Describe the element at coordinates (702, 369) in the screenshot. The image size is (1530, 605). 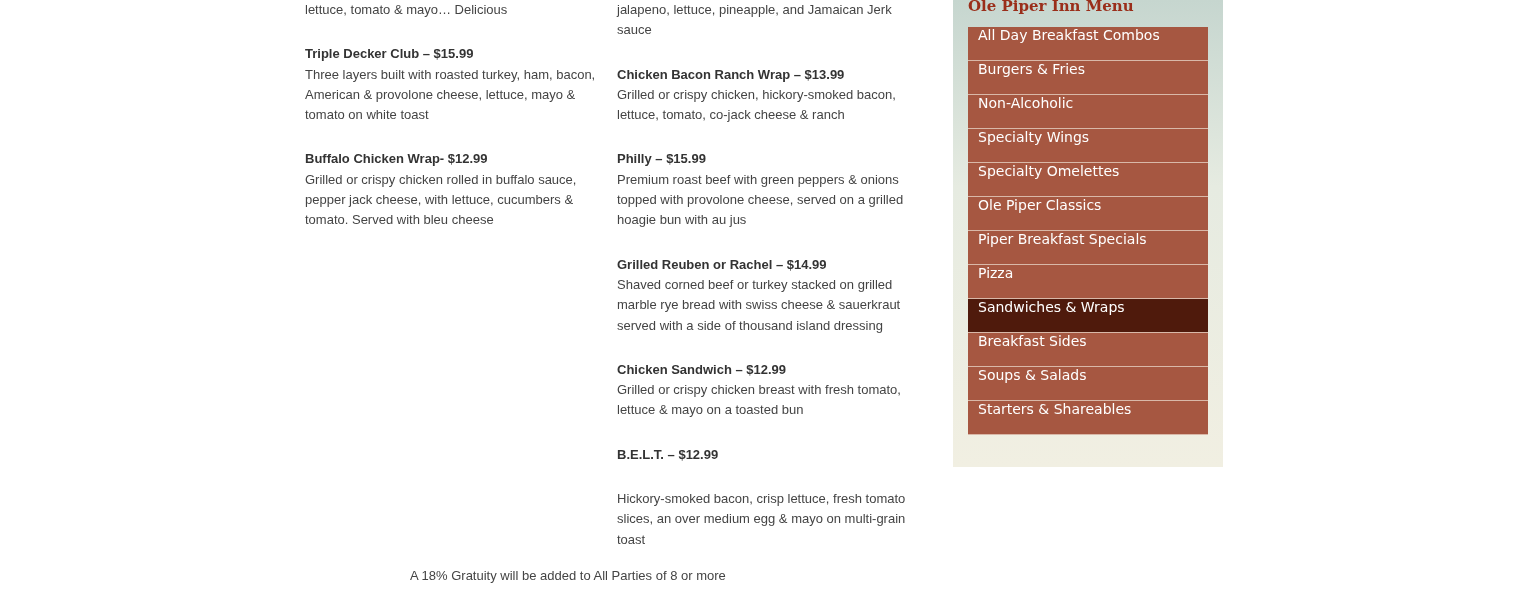
I see `menu-item-title: Chicken Sandwich – $12.99` at that location.